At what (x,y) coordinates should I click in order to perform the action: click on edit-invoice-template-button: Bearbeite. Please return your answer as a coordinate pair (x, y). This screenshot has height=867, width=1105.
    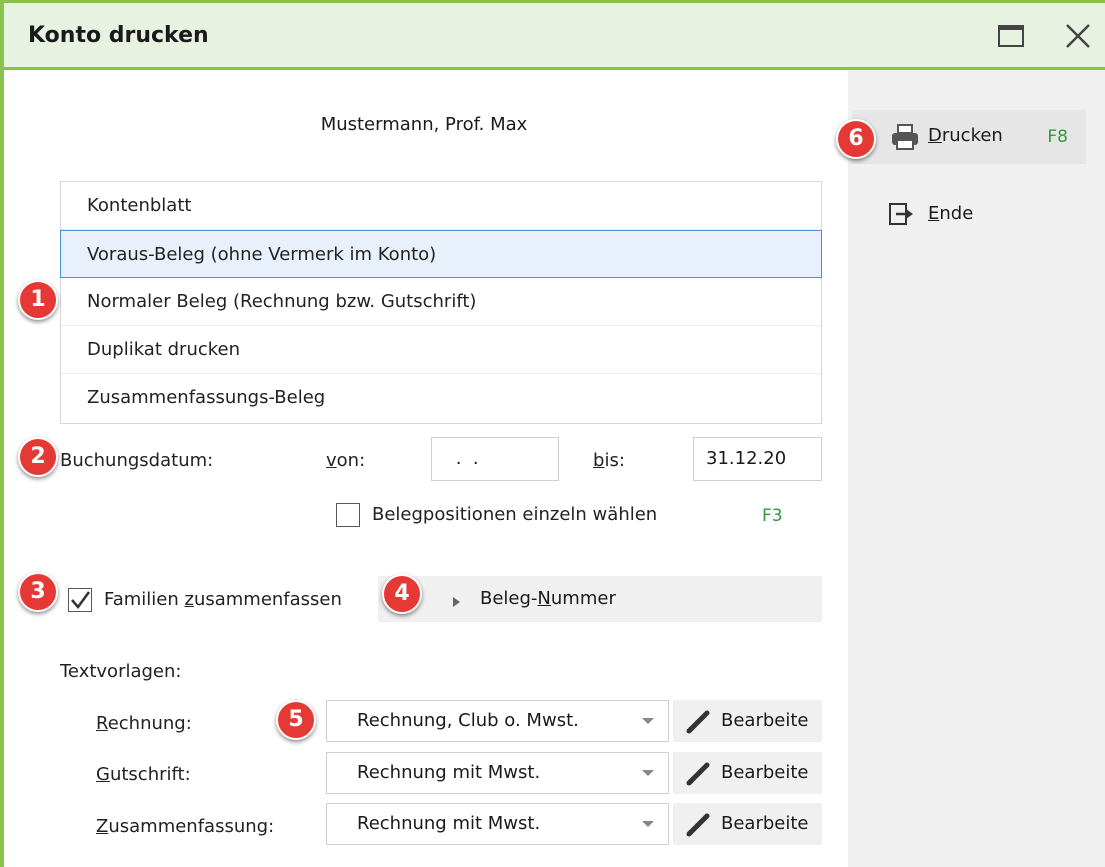
    Looking at the image, I should click on (747, 721).